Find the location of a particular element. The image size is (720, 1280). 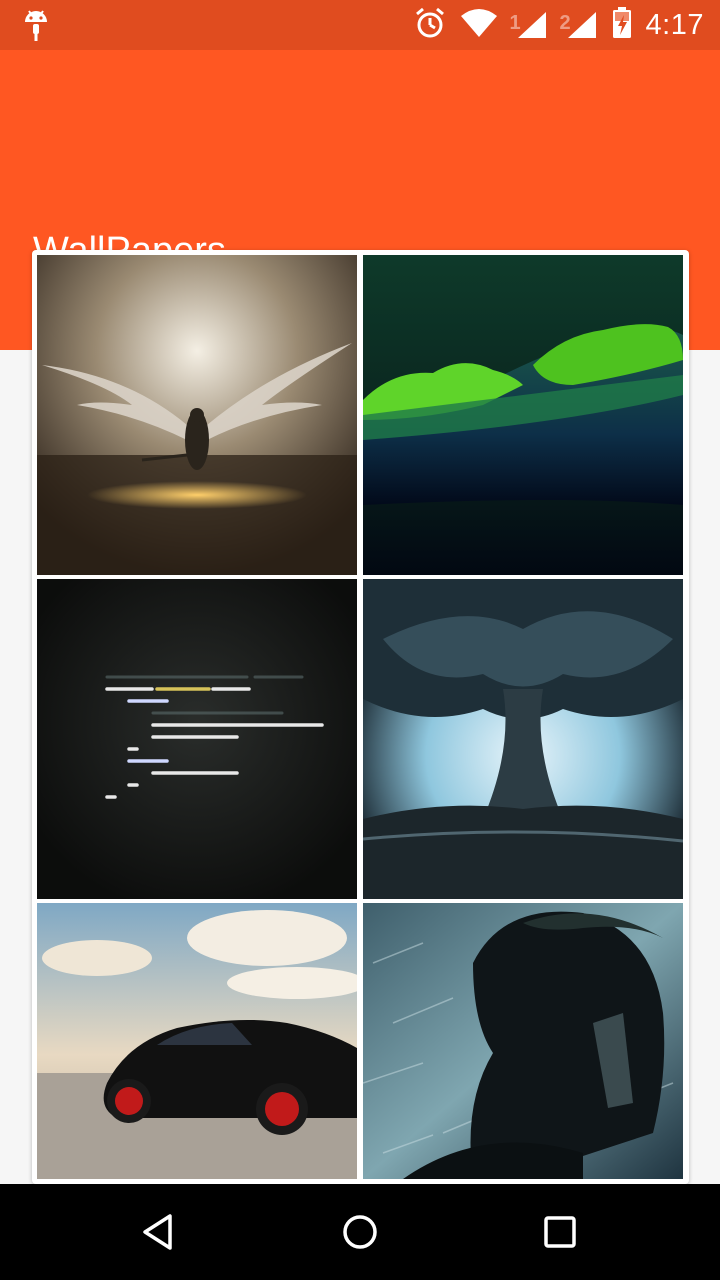

alarm-icon is located at coordinates (430, 25).